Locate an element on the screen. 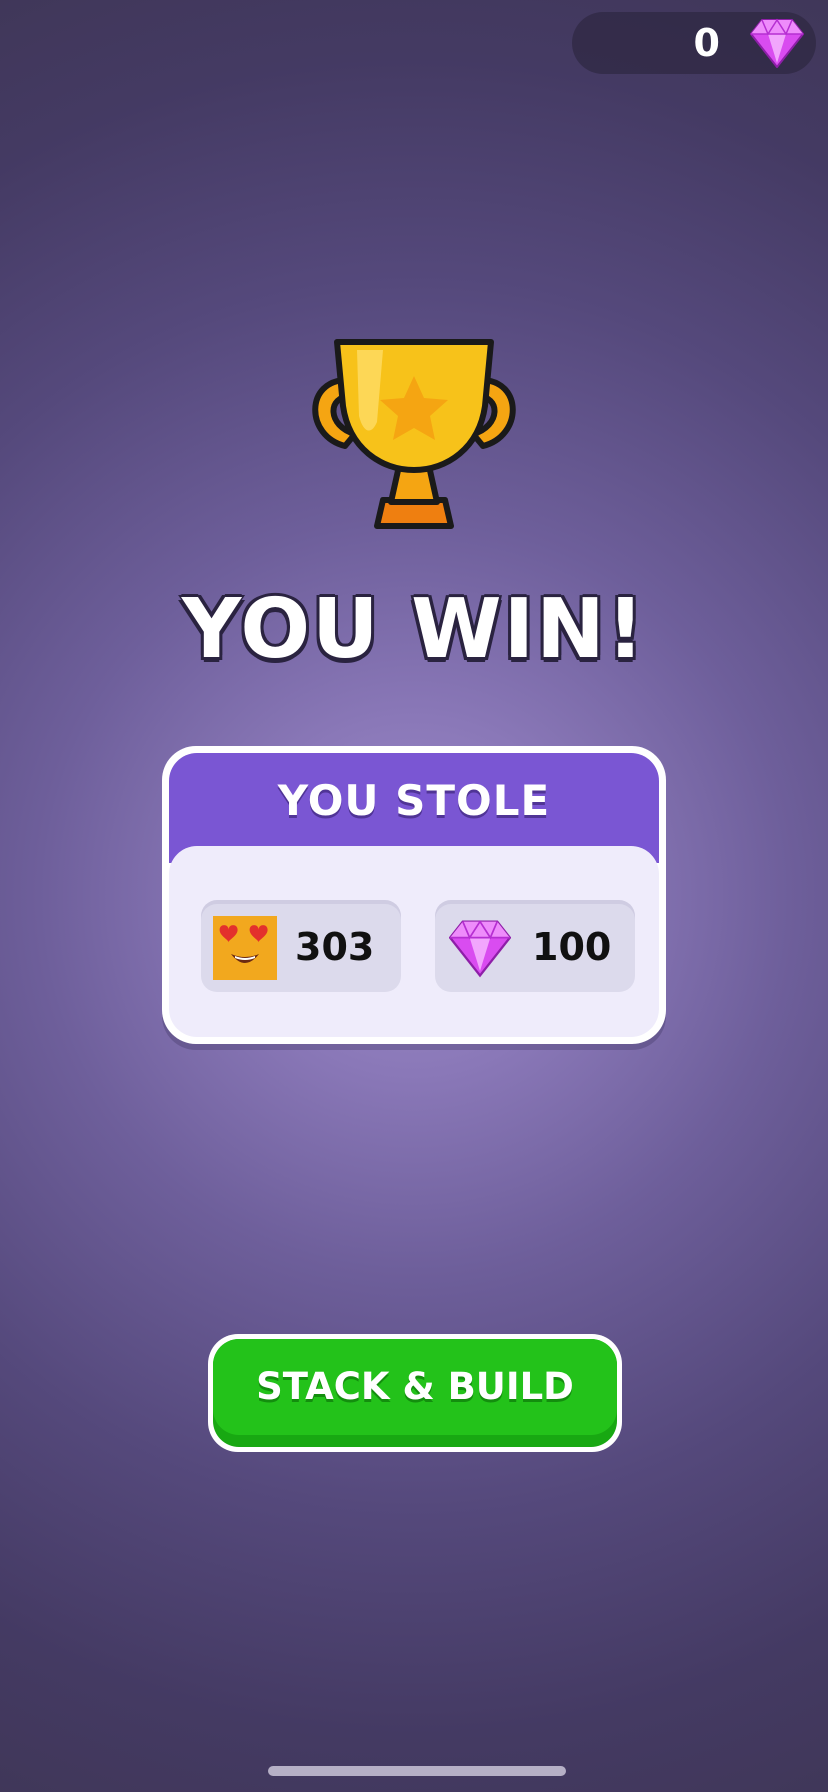 The height and width of the screenshot is (1792, 828). stolen-emoji-reward: 303 is located at coordinates (301, 948).